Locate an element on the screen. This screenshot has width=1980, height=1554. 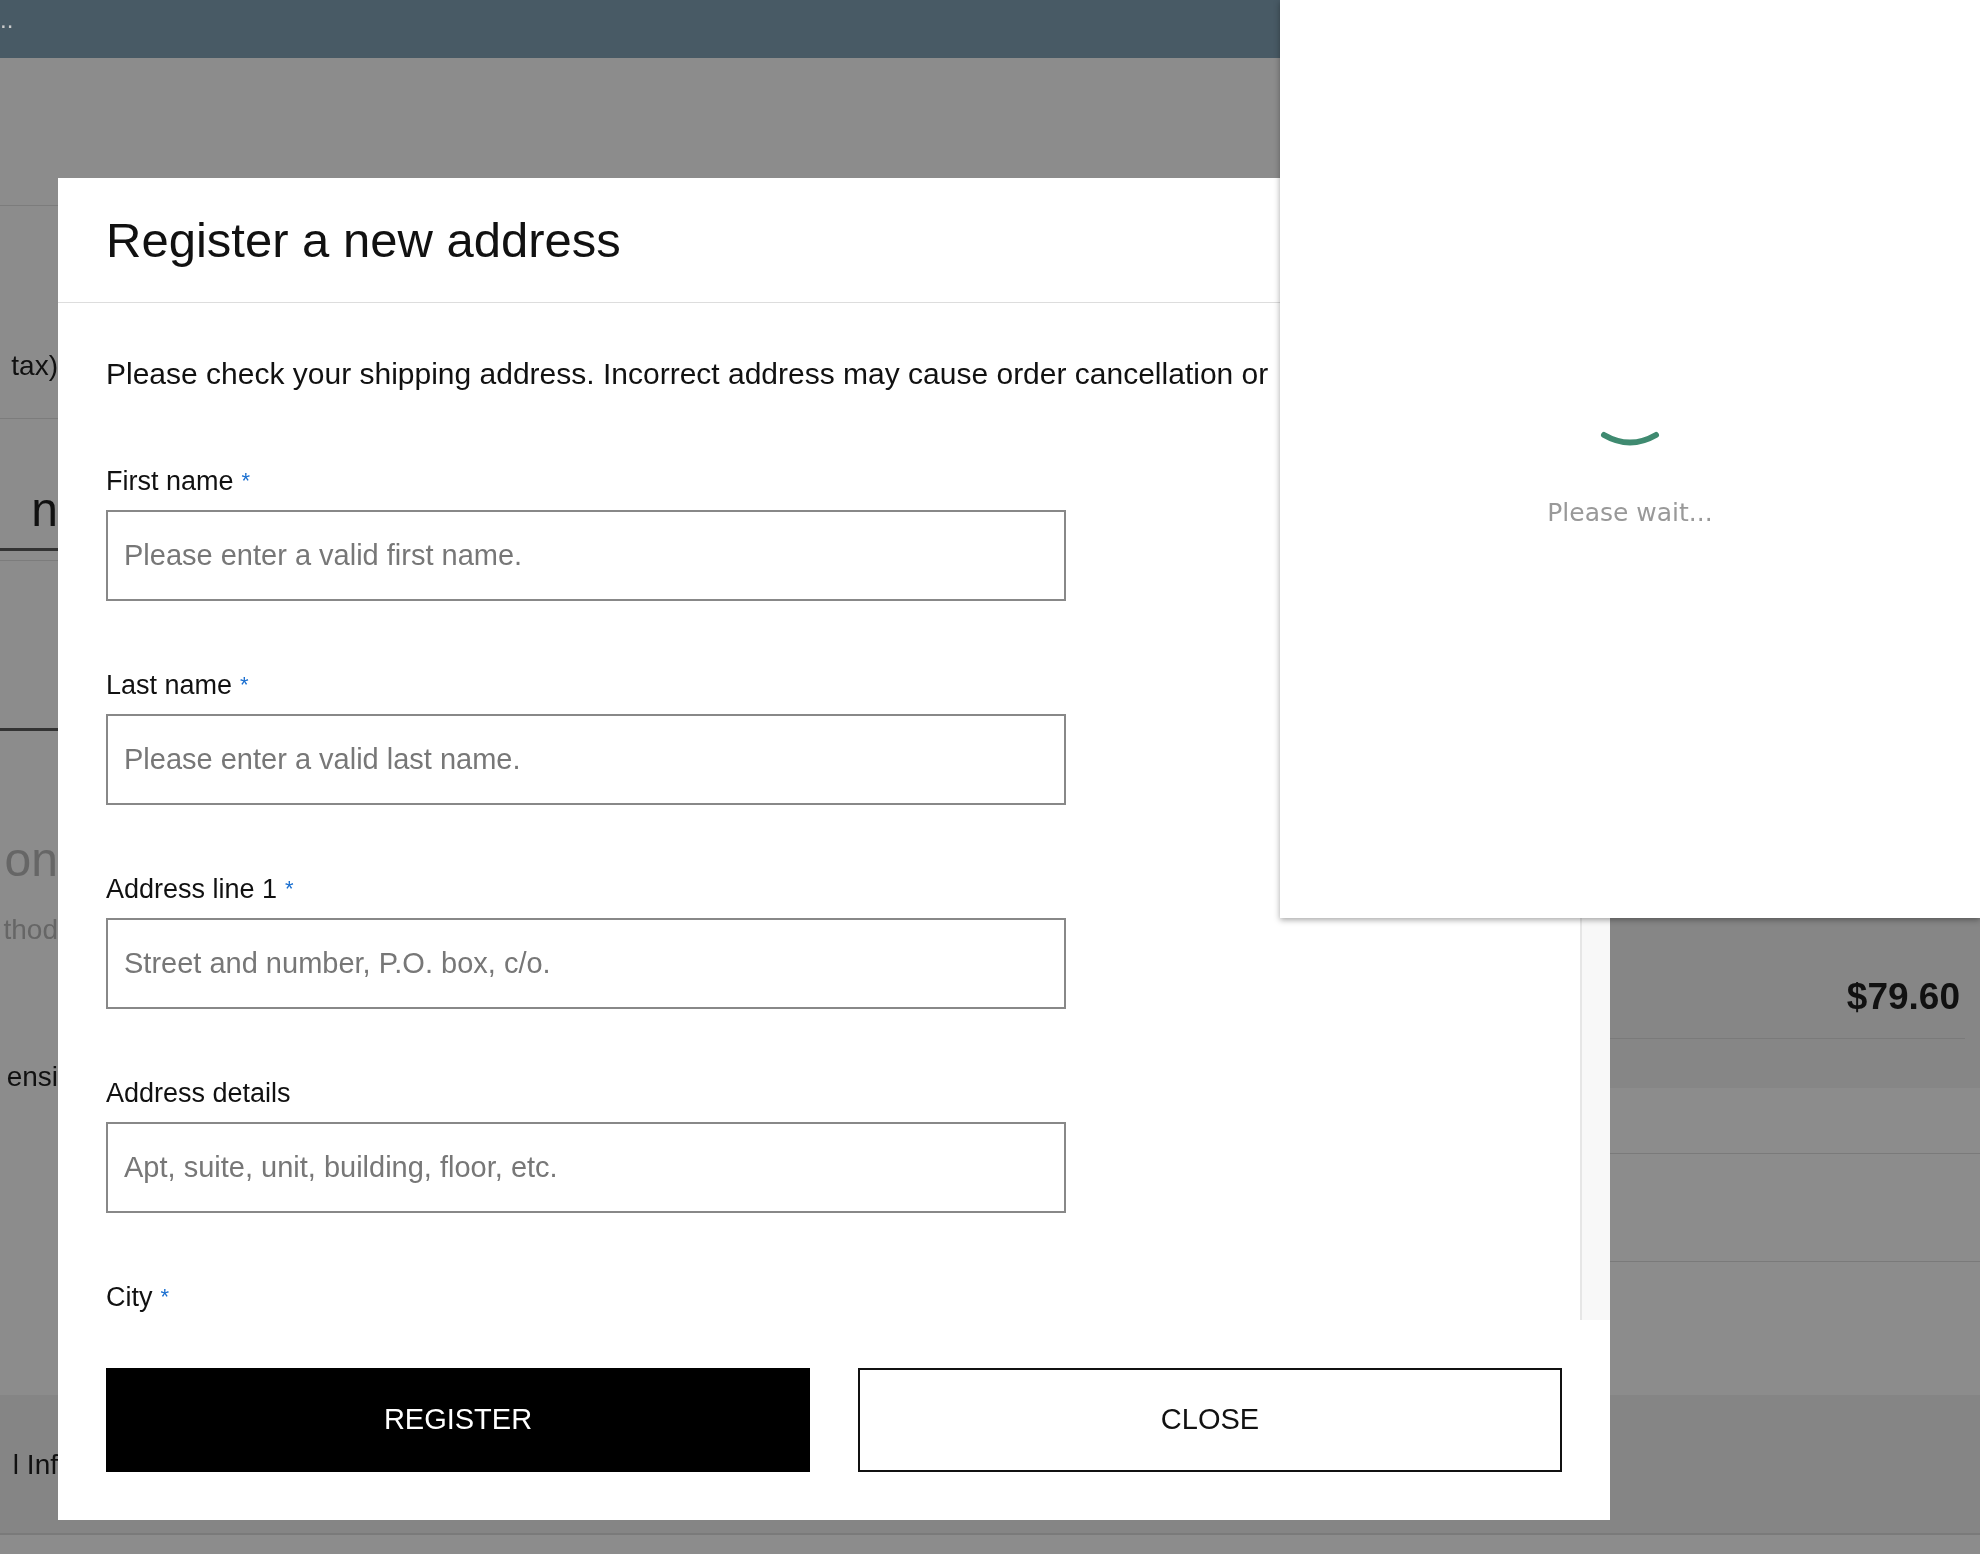
dialog-title: Register a new address is located at coordinates (363, 240).